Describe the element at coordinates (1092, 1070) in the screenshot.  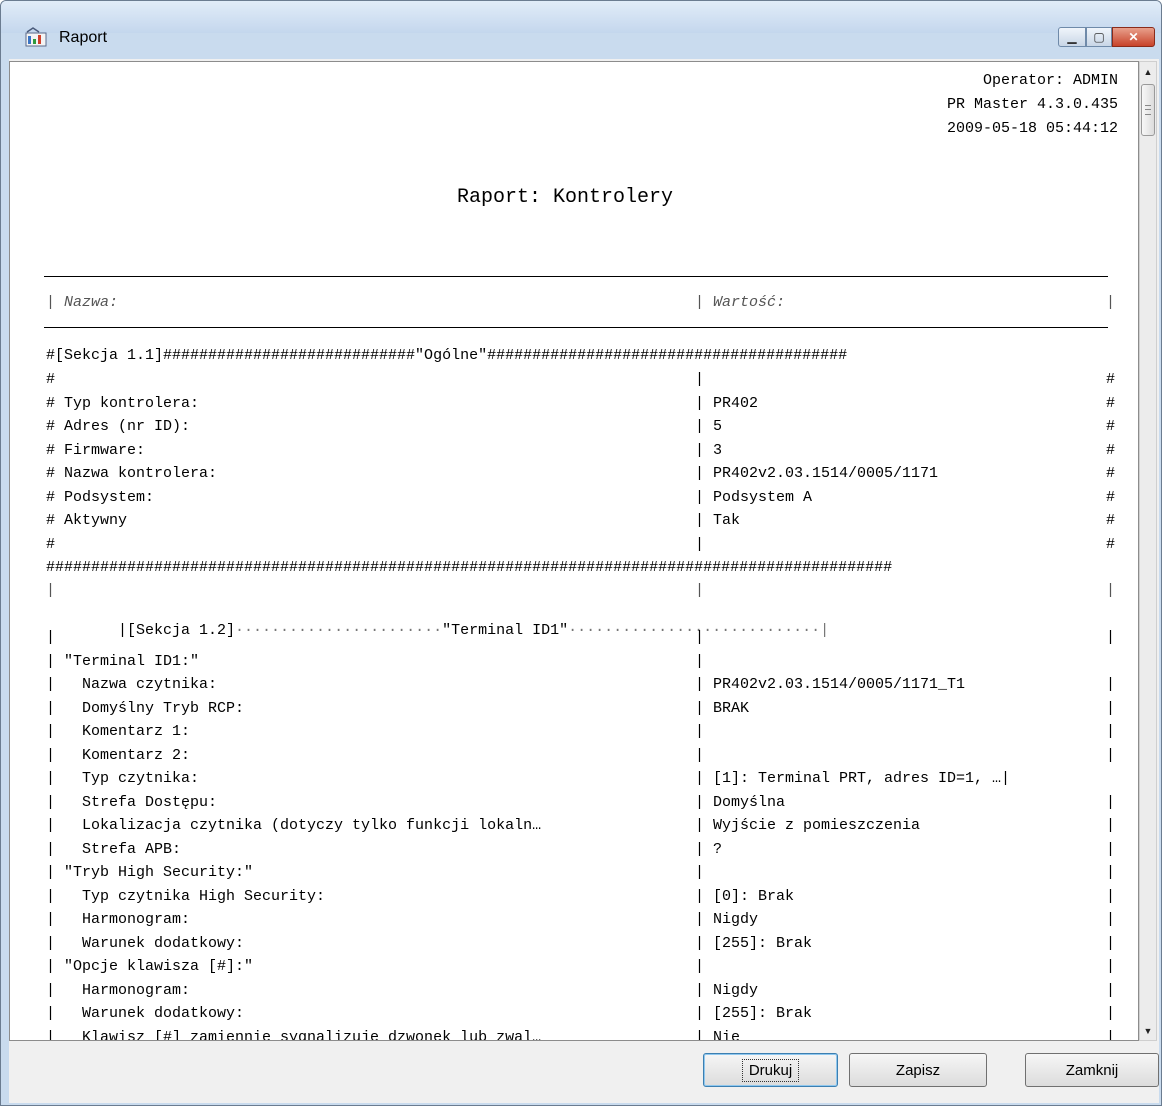
I see `close-button: Zamknij` at that location.